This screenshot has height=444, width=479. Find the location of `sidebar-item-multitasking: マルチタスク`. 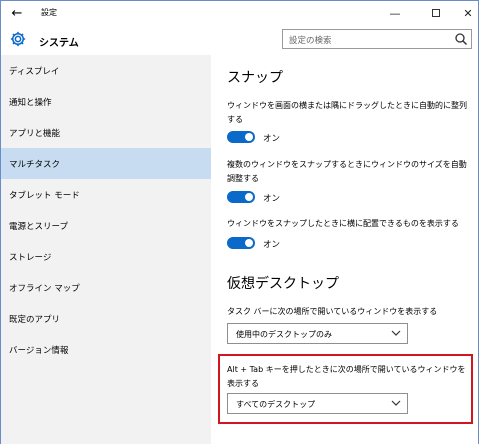

sidebar-item-multitasking: マルチタスク is located at coordinates (106, 163).